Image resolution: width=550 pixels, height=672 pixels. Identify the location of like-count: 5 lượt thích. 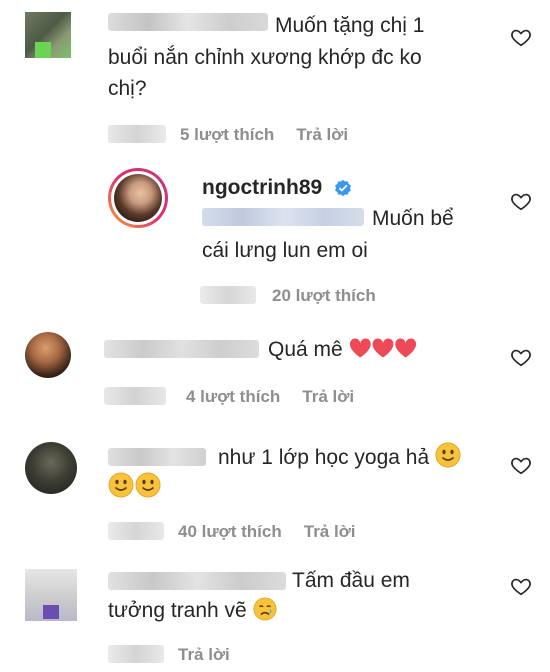
(227, 134).